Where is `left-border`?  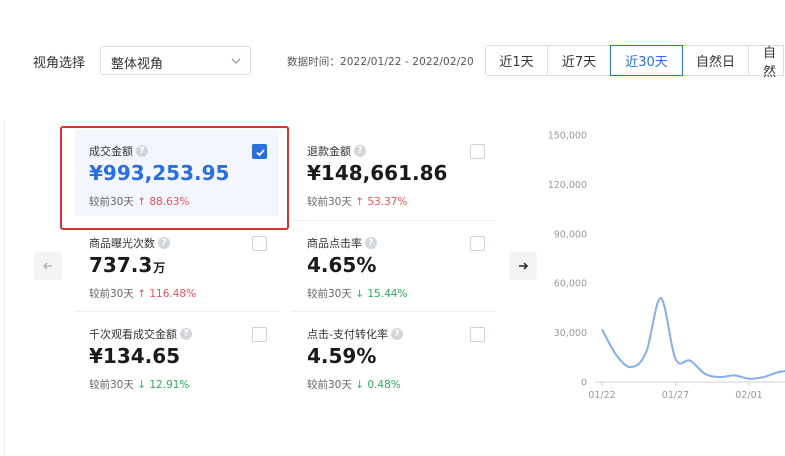
left-border is located at coordinates (4, 288).